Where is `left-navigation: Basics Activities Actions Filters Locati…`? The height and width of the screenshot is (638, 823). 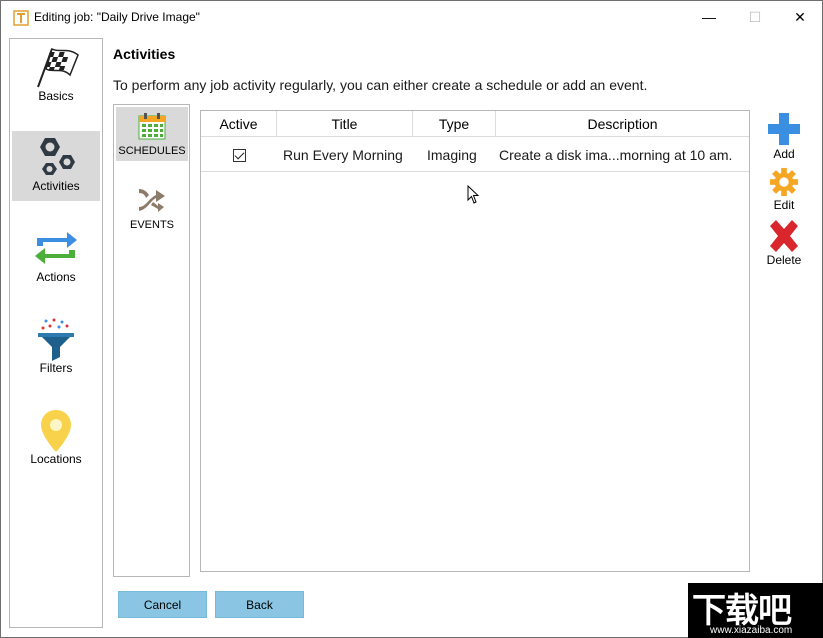
left-navigation: Basics Activities Actions Filters Locati… is located at coordinates (56, 333).